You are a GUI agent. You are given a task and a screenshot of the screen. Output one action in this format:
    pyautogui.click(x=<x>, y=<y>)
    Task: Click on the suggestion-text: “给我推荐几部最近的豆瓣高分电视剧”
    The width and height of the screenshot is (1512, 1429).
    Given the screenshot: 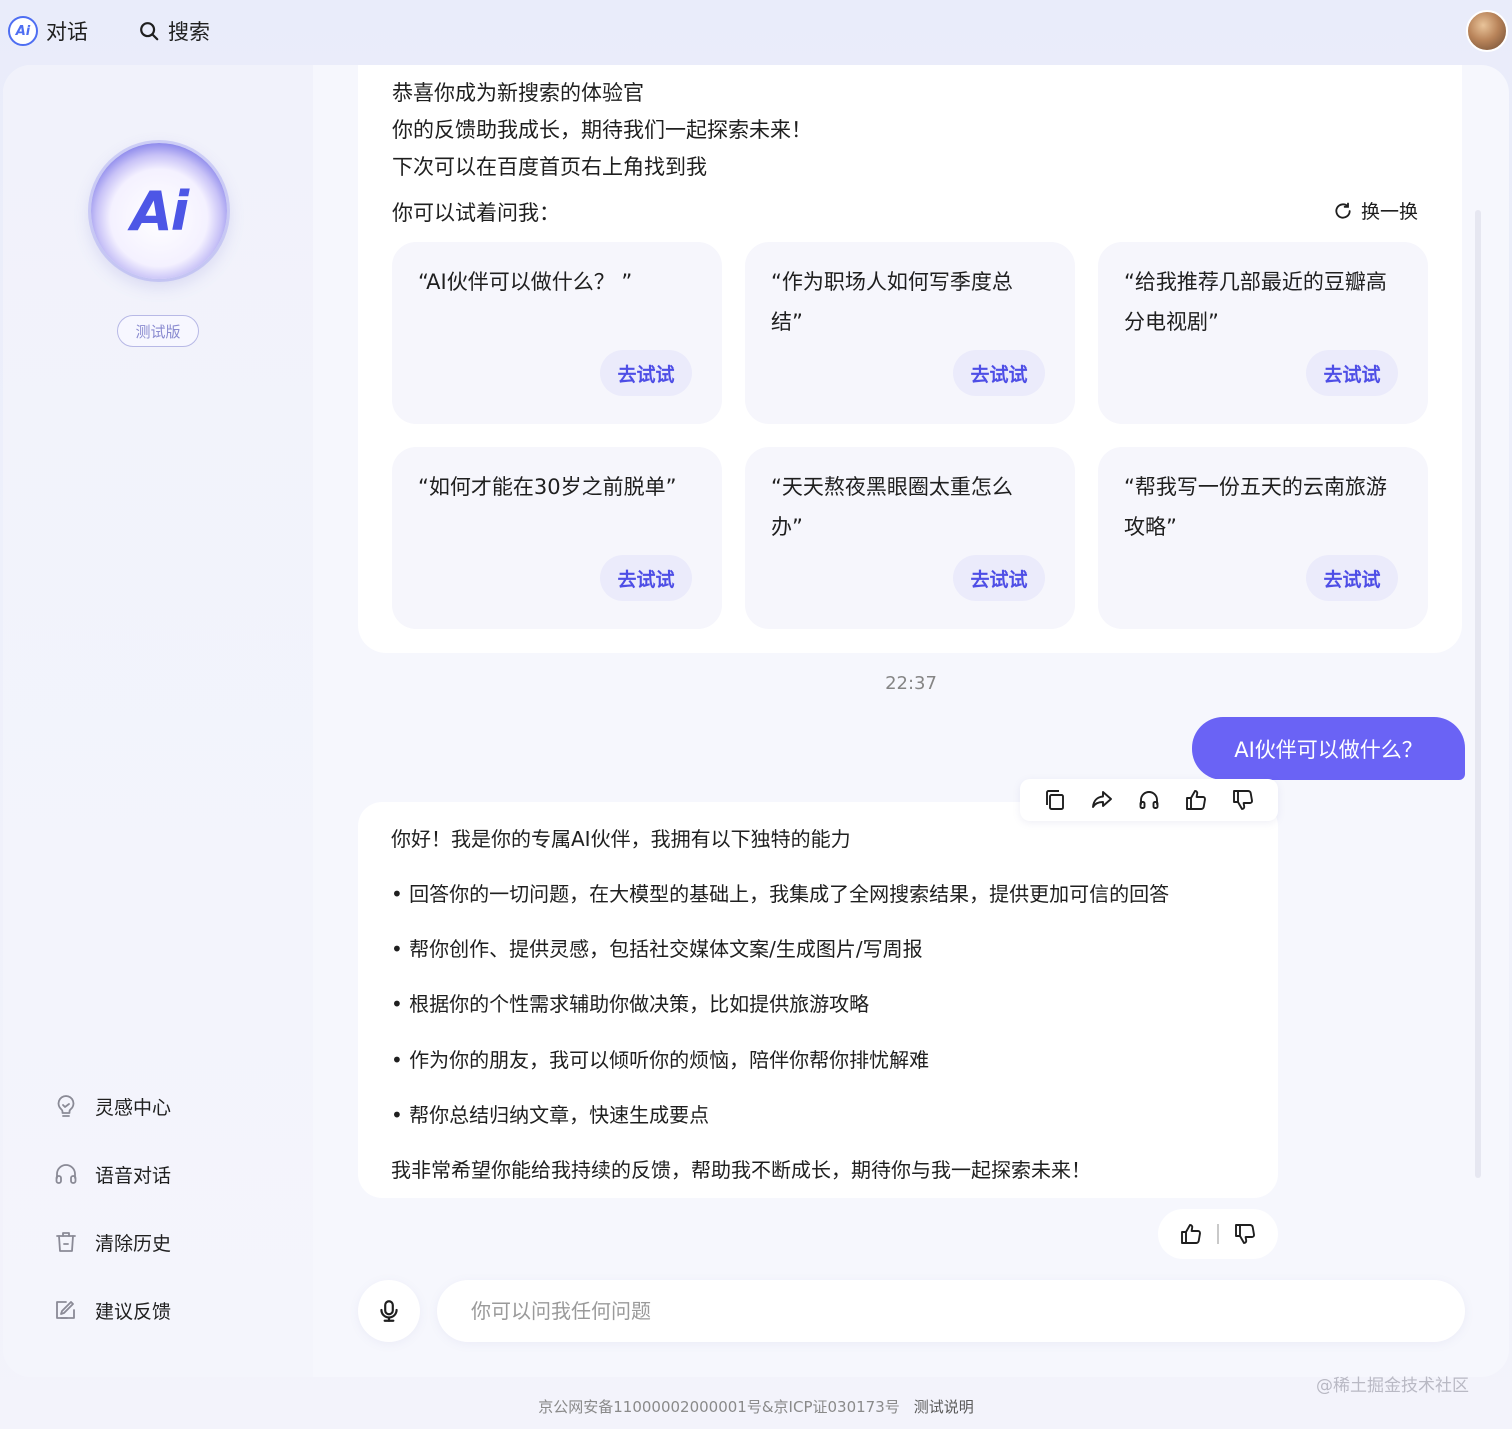 What is the action you would take?
    pyautogui.click(x=1255, y=302)
    